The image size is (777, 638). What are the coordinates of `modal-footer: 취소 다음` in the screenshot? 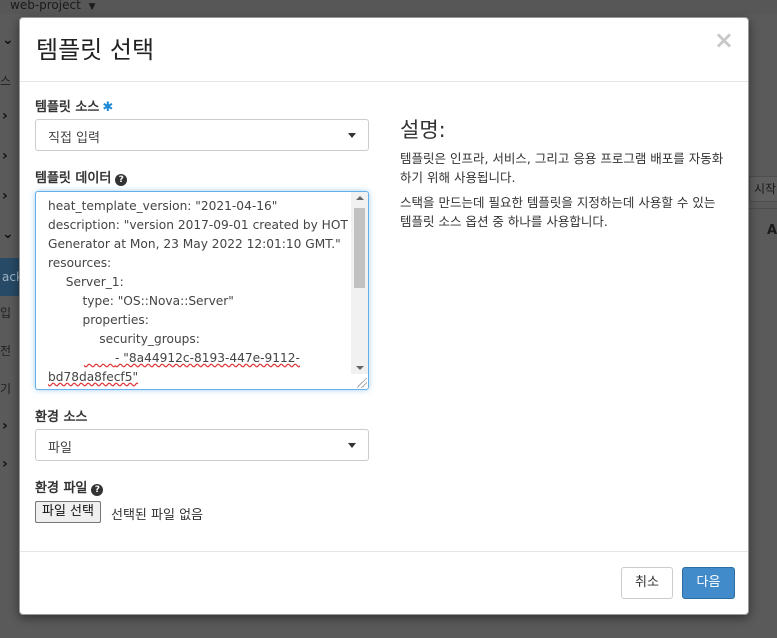 It's located at (384, 582).